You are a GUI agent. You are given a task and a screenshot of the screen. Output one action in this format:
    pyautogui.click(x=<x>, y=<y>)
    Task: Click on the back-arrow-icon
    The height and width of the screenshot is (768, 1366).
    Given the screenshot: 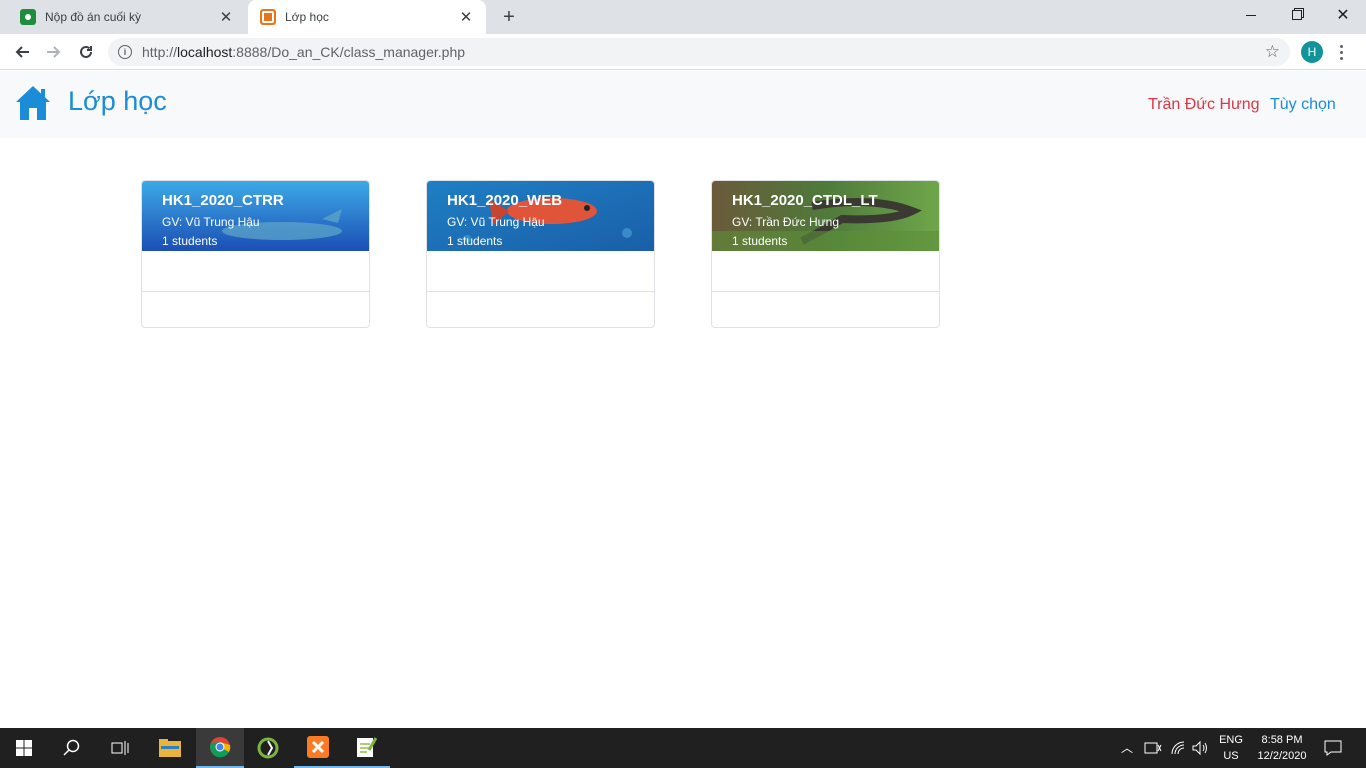 What is the action you would take?
    pyautogui.click(x=22, y=52)
    